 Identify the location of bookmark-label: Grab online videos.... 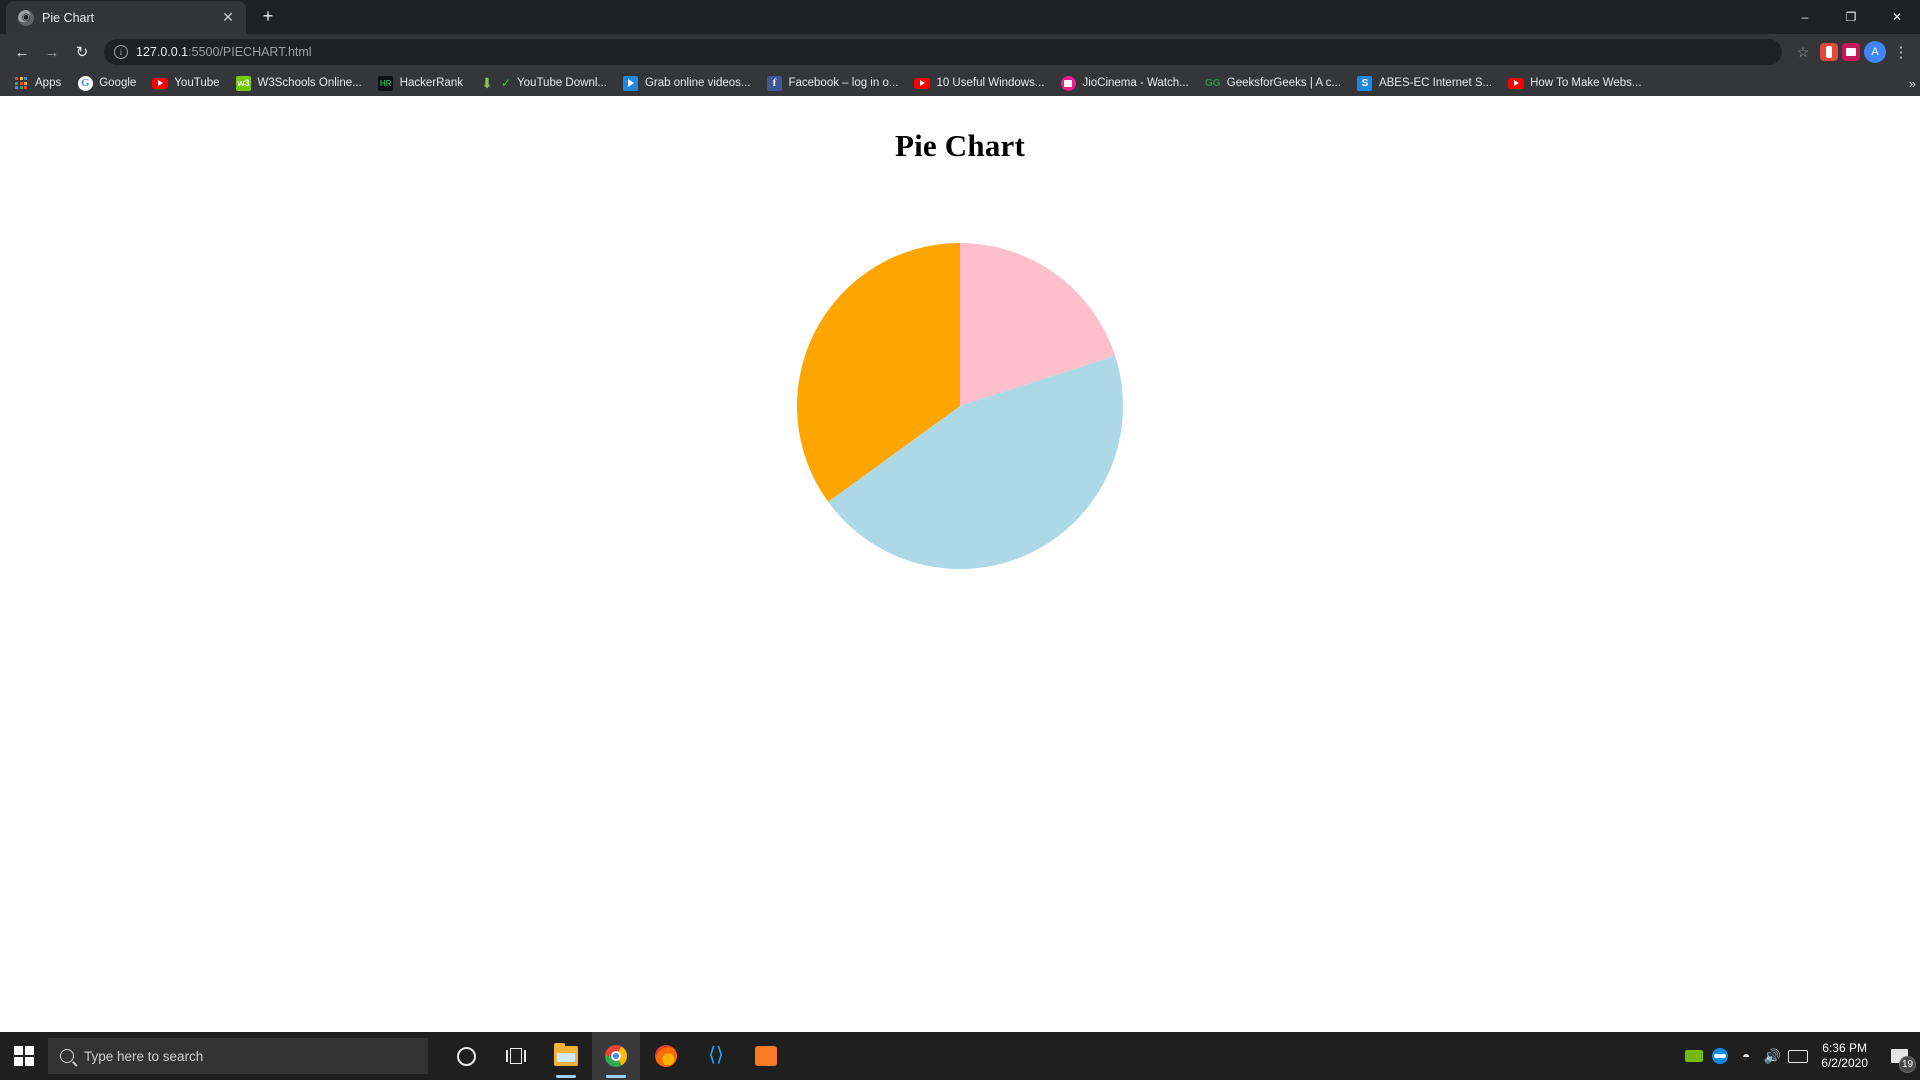
(697, 83).